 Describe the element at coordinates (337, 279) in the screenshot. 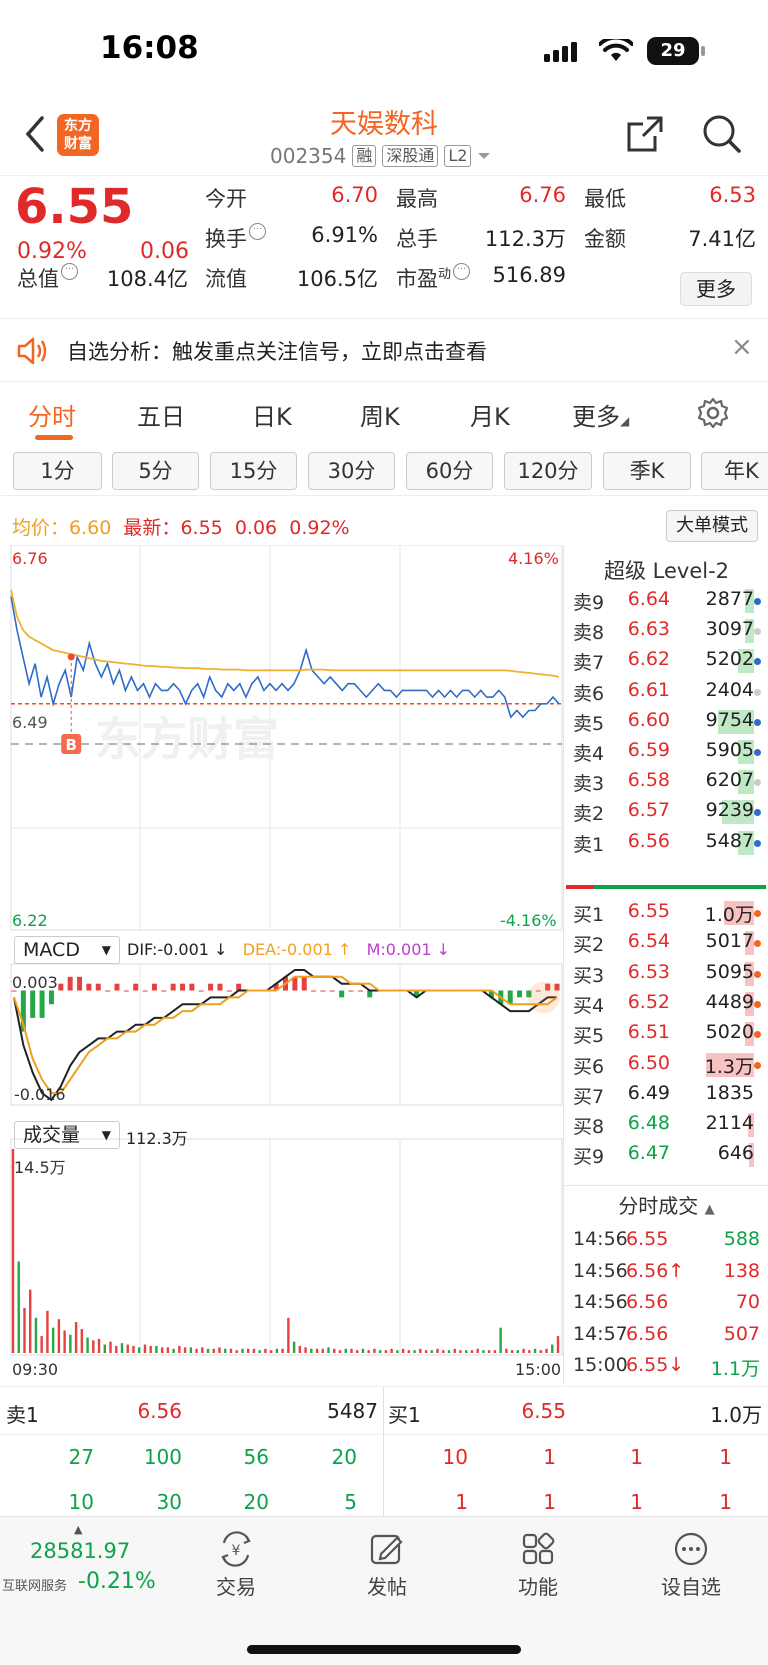

I see `float-cap-value: 106.5亿` at that location.